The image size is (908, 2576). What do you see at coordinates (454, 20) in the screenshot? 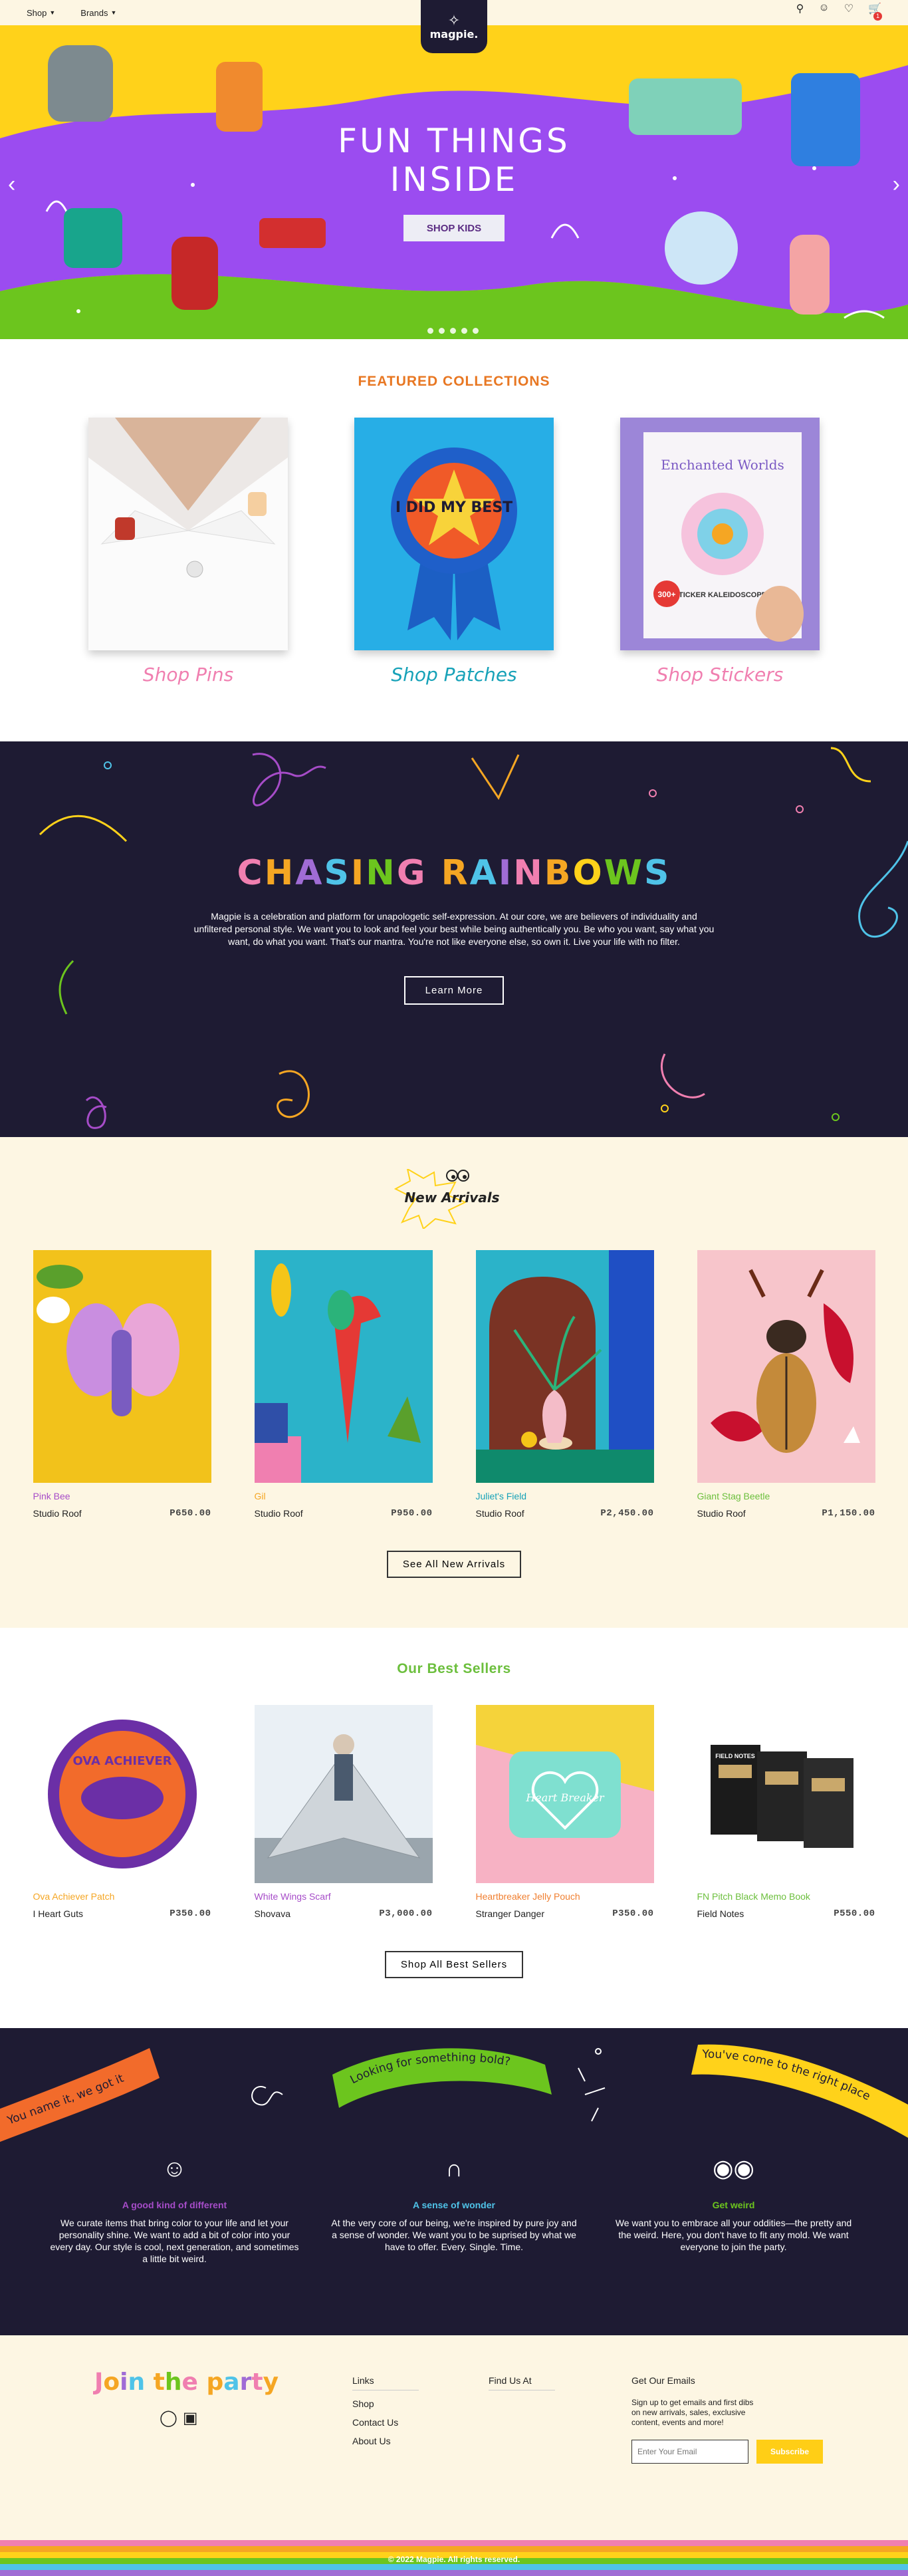
I see `bird-icon: ✧` at bounding box center [454, 20].